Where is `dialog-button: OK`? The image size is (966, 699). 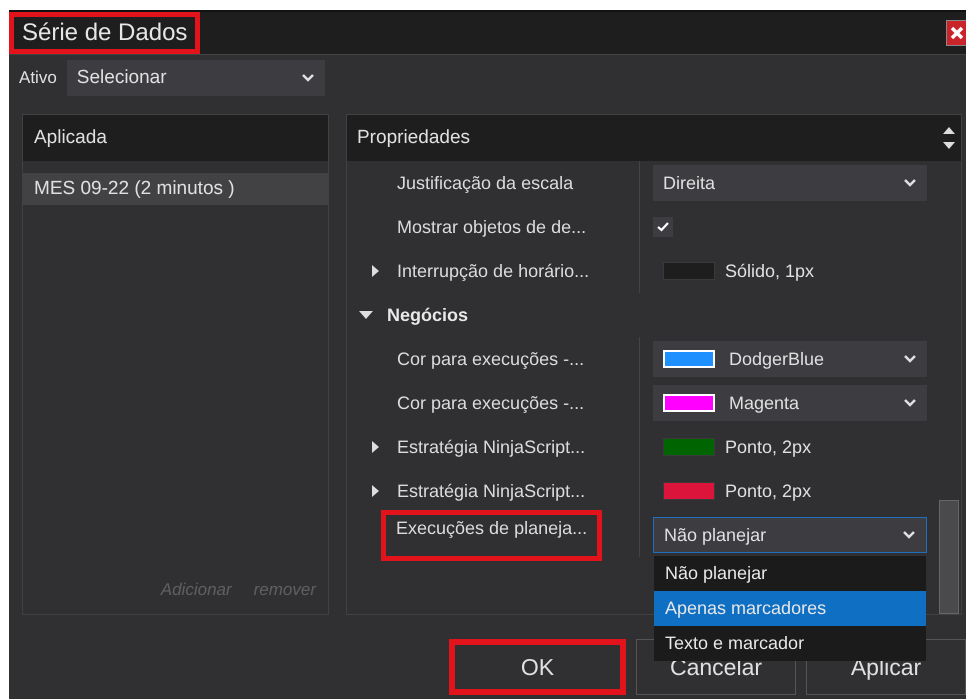
dialog-button: OK is located at coordinates (537, 667).